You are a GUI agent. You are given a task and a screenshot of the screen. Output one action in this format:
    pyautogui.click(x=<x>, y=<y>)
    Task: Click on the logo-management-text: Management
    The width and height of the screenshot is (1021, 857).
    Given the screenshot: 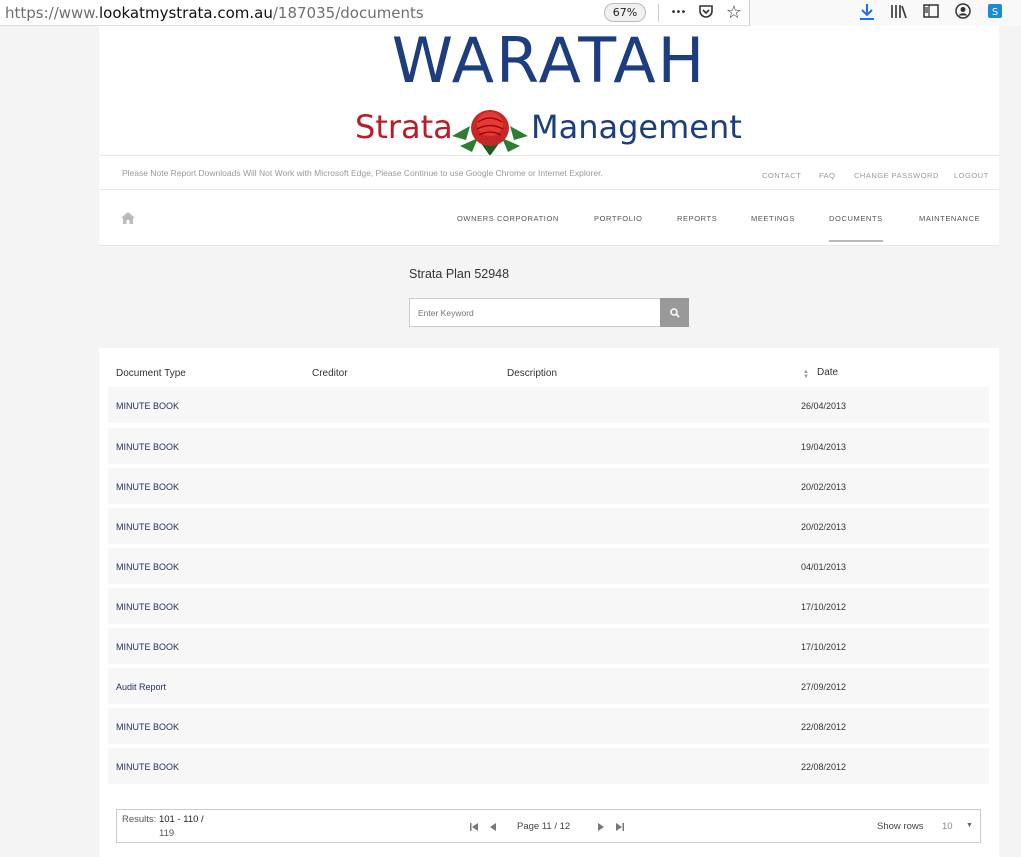 What is the action you would take?
    pyautogui.click(x=636, y=127)
    